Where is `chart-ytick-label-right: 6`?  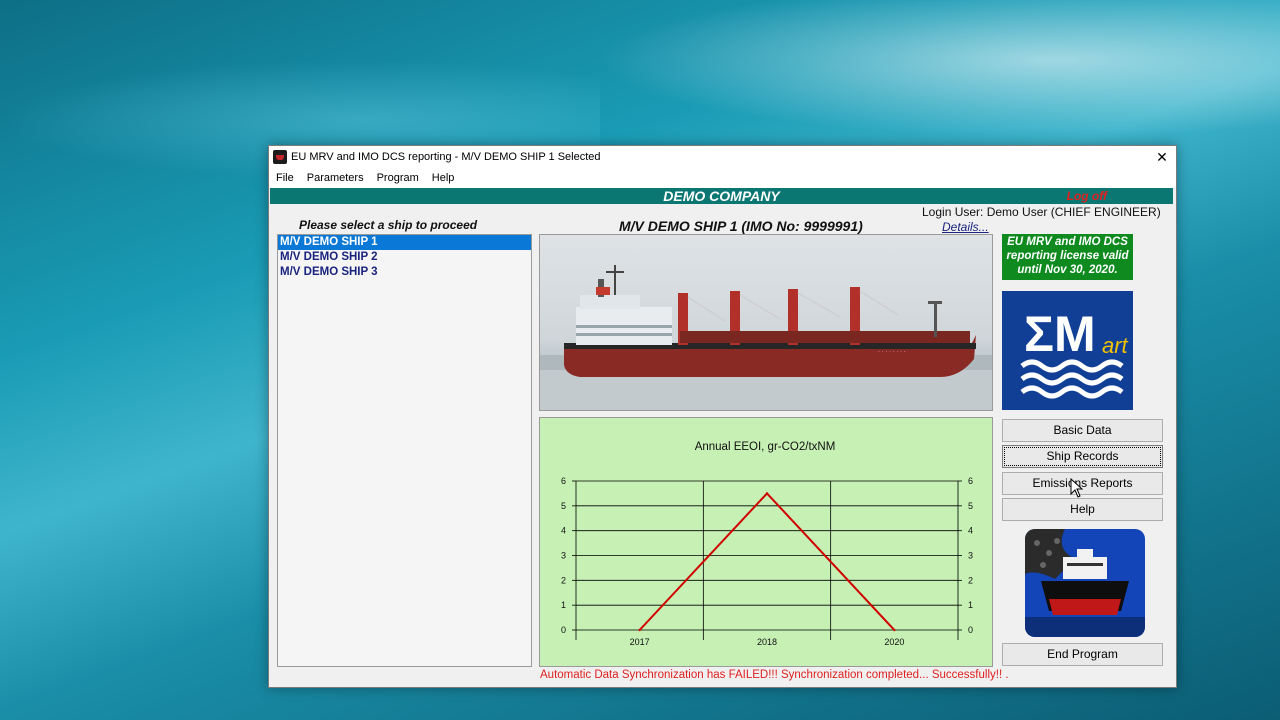 chart-ytick-label-right: 6 is located at coordinates (970, 481).